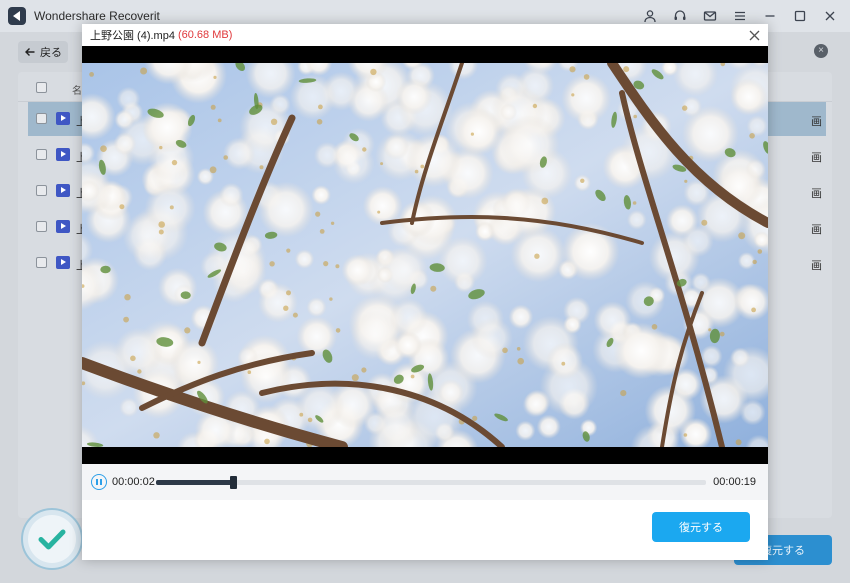 Image resolution: width=850 pixels, height=583 pixels. I want to click on recover-button: 復元する, so click(701, 527).